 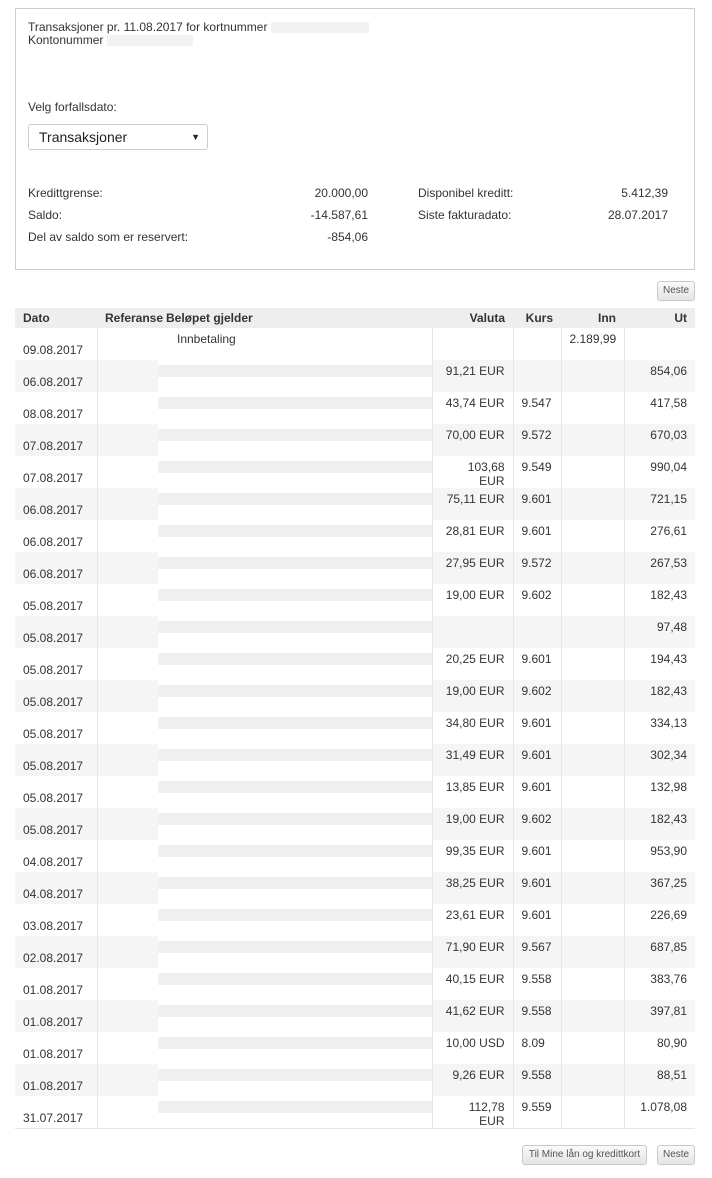 I want to click on cell-currency: 28,81 EUR, so click(x=472, y=536).